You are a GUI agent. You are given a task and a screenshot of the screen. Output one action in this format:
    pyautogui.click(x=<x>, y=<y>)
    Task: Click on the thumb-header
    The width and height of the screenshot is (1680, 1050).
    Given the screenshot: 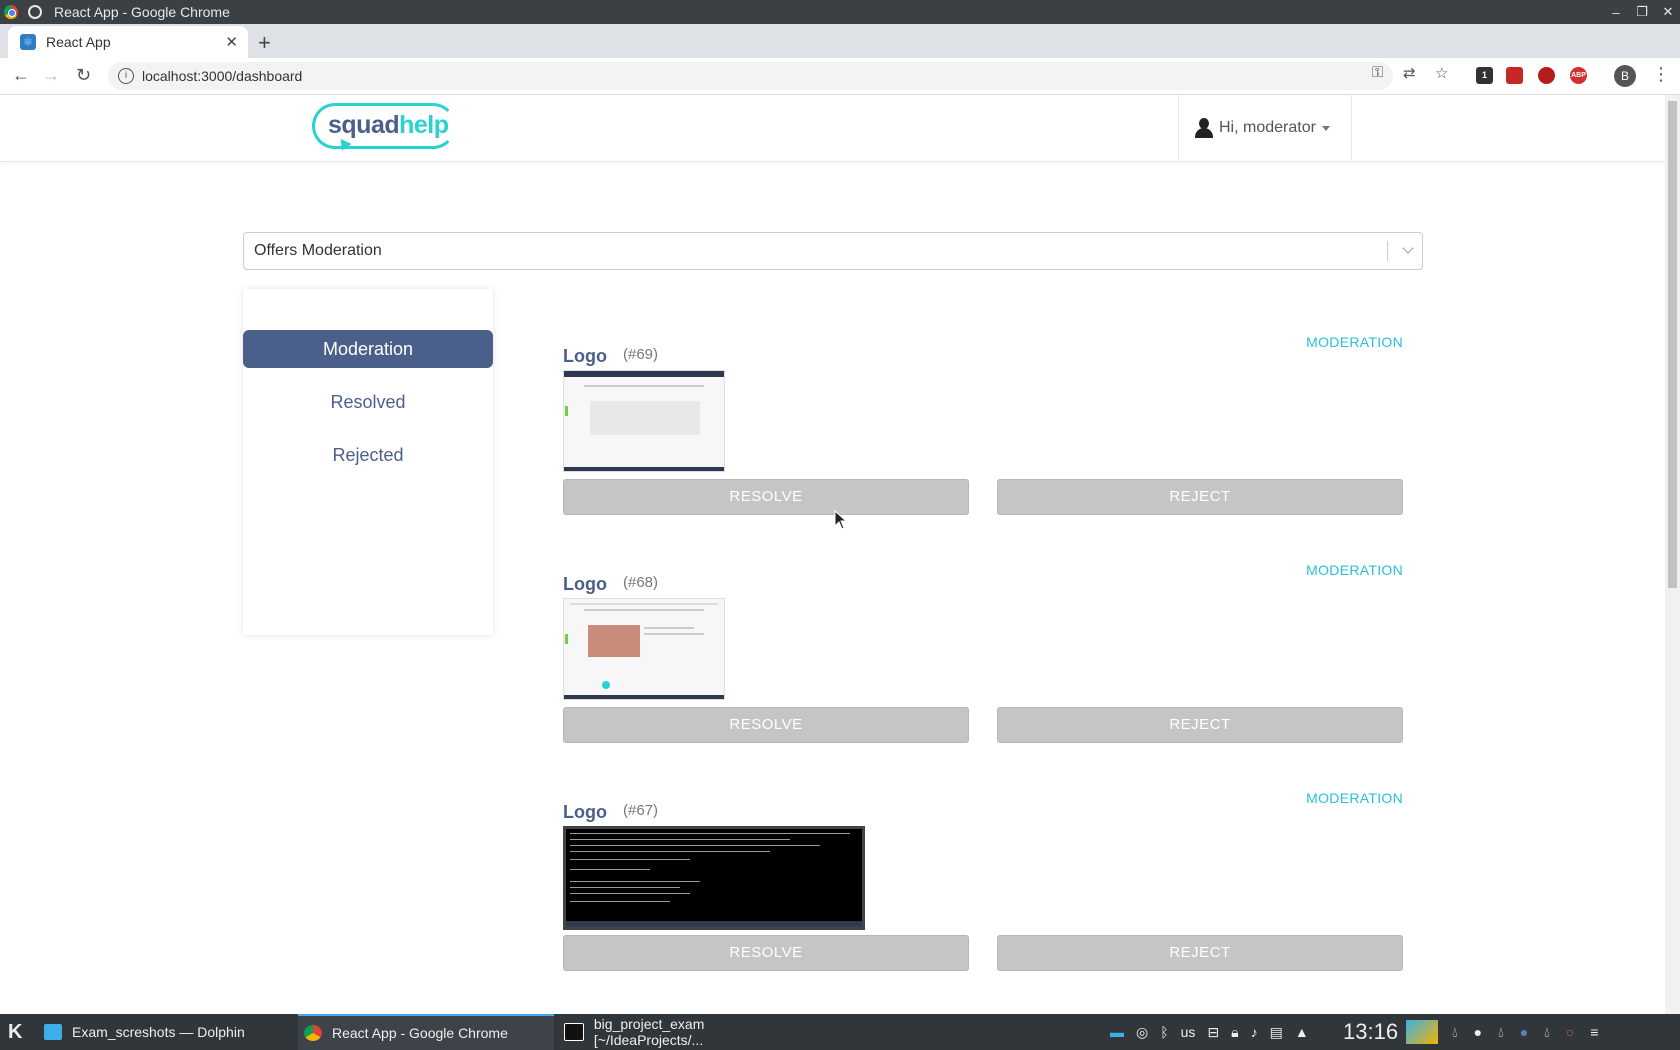 What is the action you would take?
    pyautogui.click(x=644, y=374)
    